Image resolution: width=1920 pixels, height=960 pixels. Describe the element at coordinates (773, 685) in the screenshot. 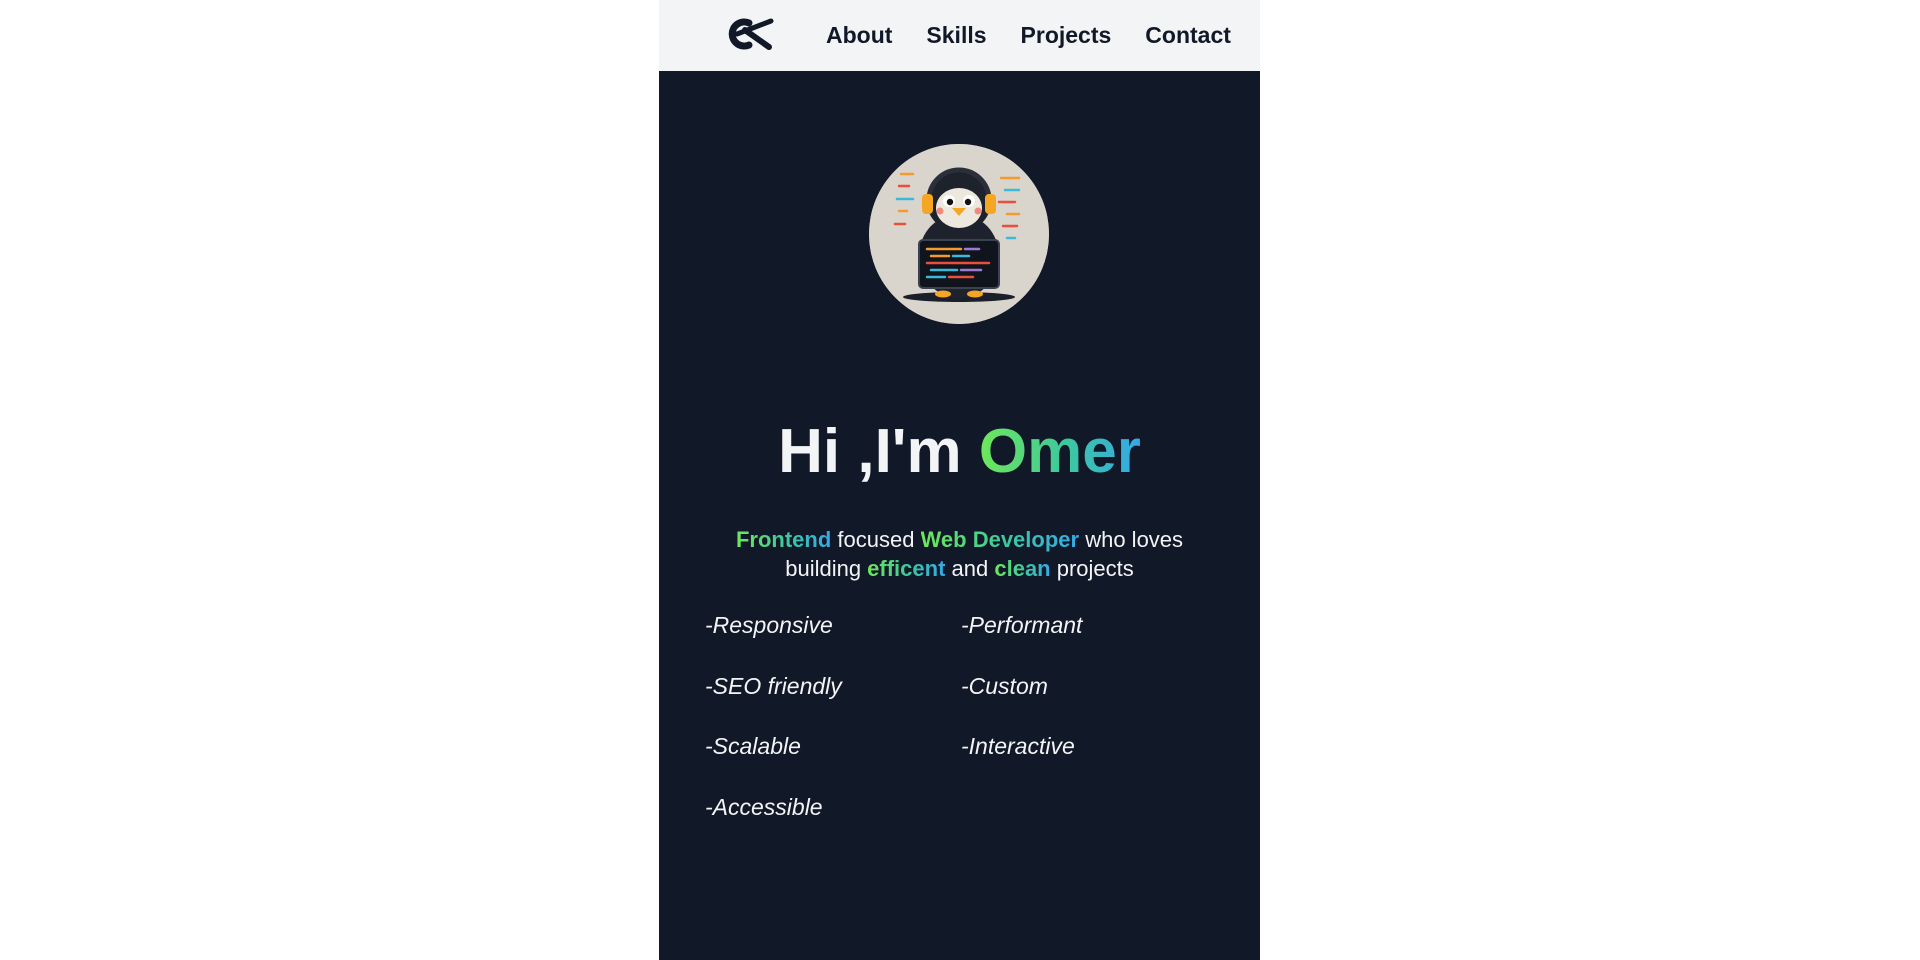

I see `feature-item: -SEO friendly` at that location.